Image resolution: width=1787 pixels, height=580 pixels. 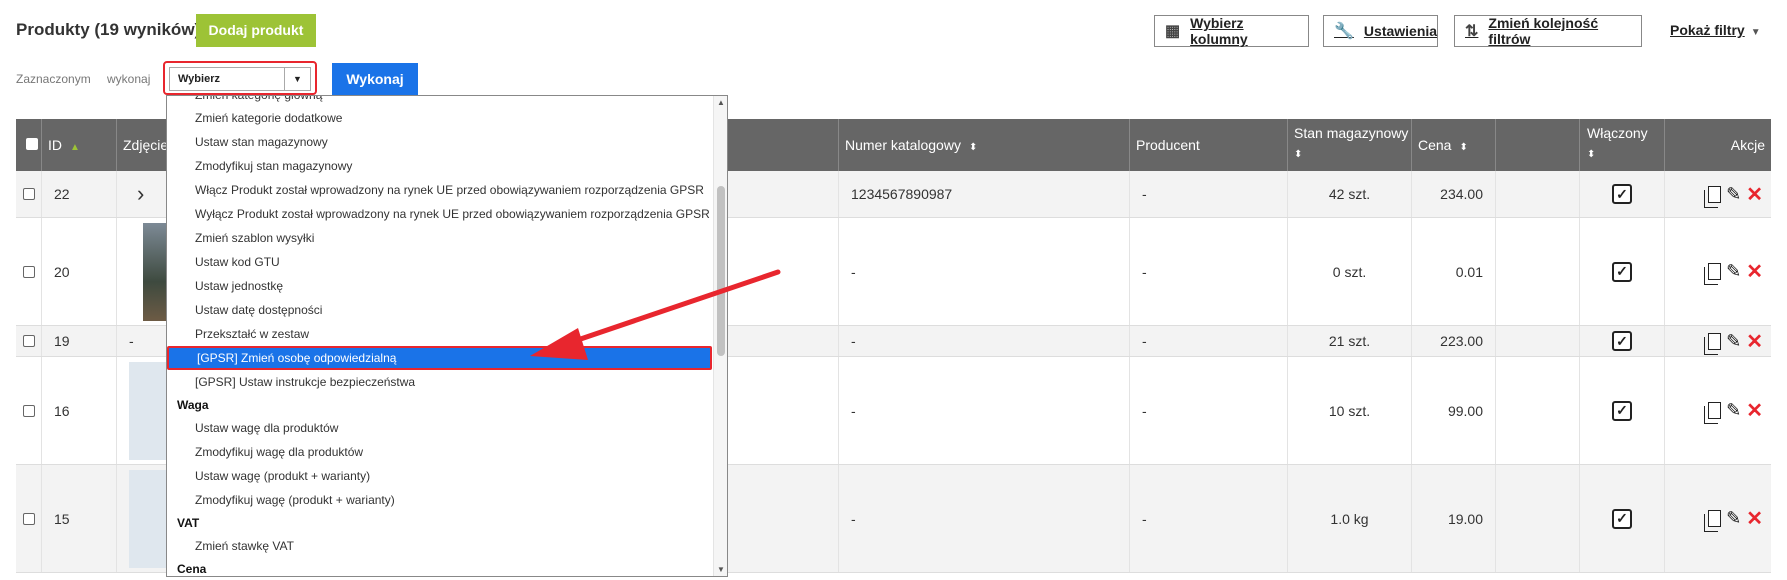 I want to click on choose-columns-button: ▦ Wybierz kolumny, so click(x=1231, y=31).